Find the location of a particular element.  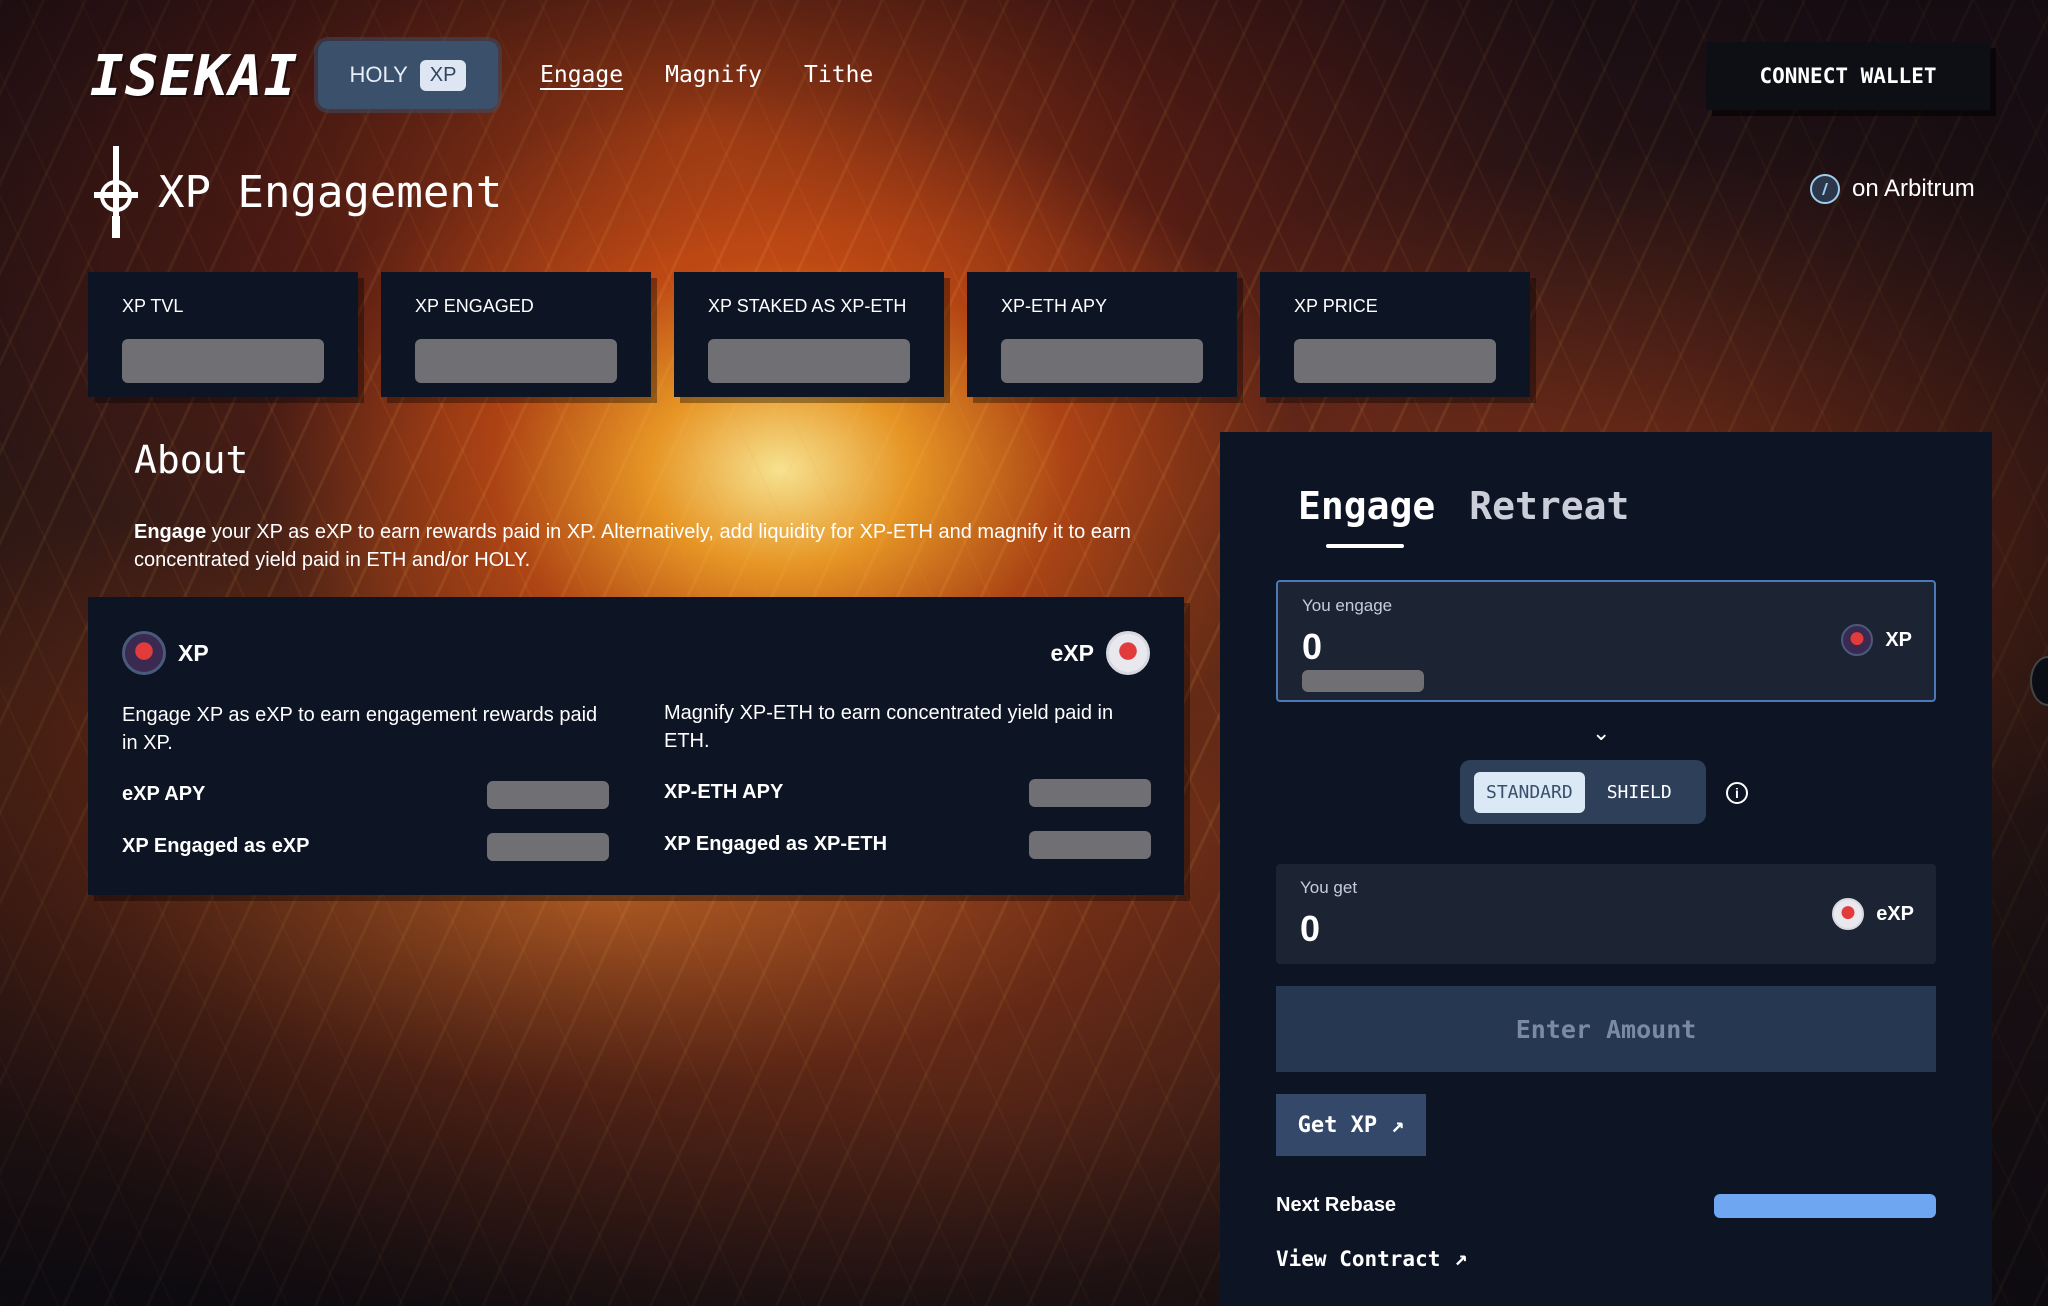

xp-engaged-xp-eth-label: XP Engaged as XP-ETH is located at coordinates (776, 844).